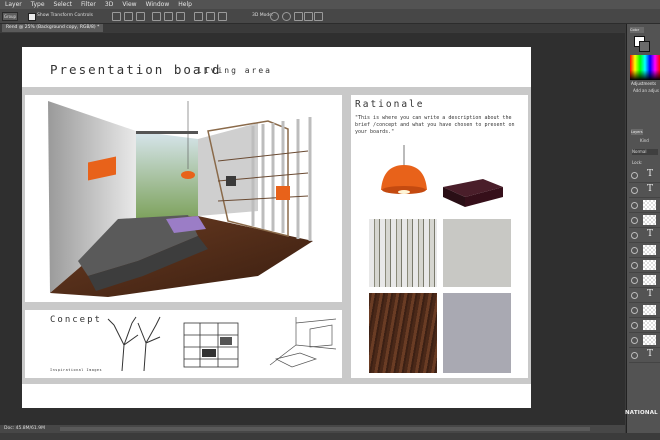 Image resolution: width=660 pixels, height=440 pixels. I want to click on tree-sketch-image, so click(134, 344).